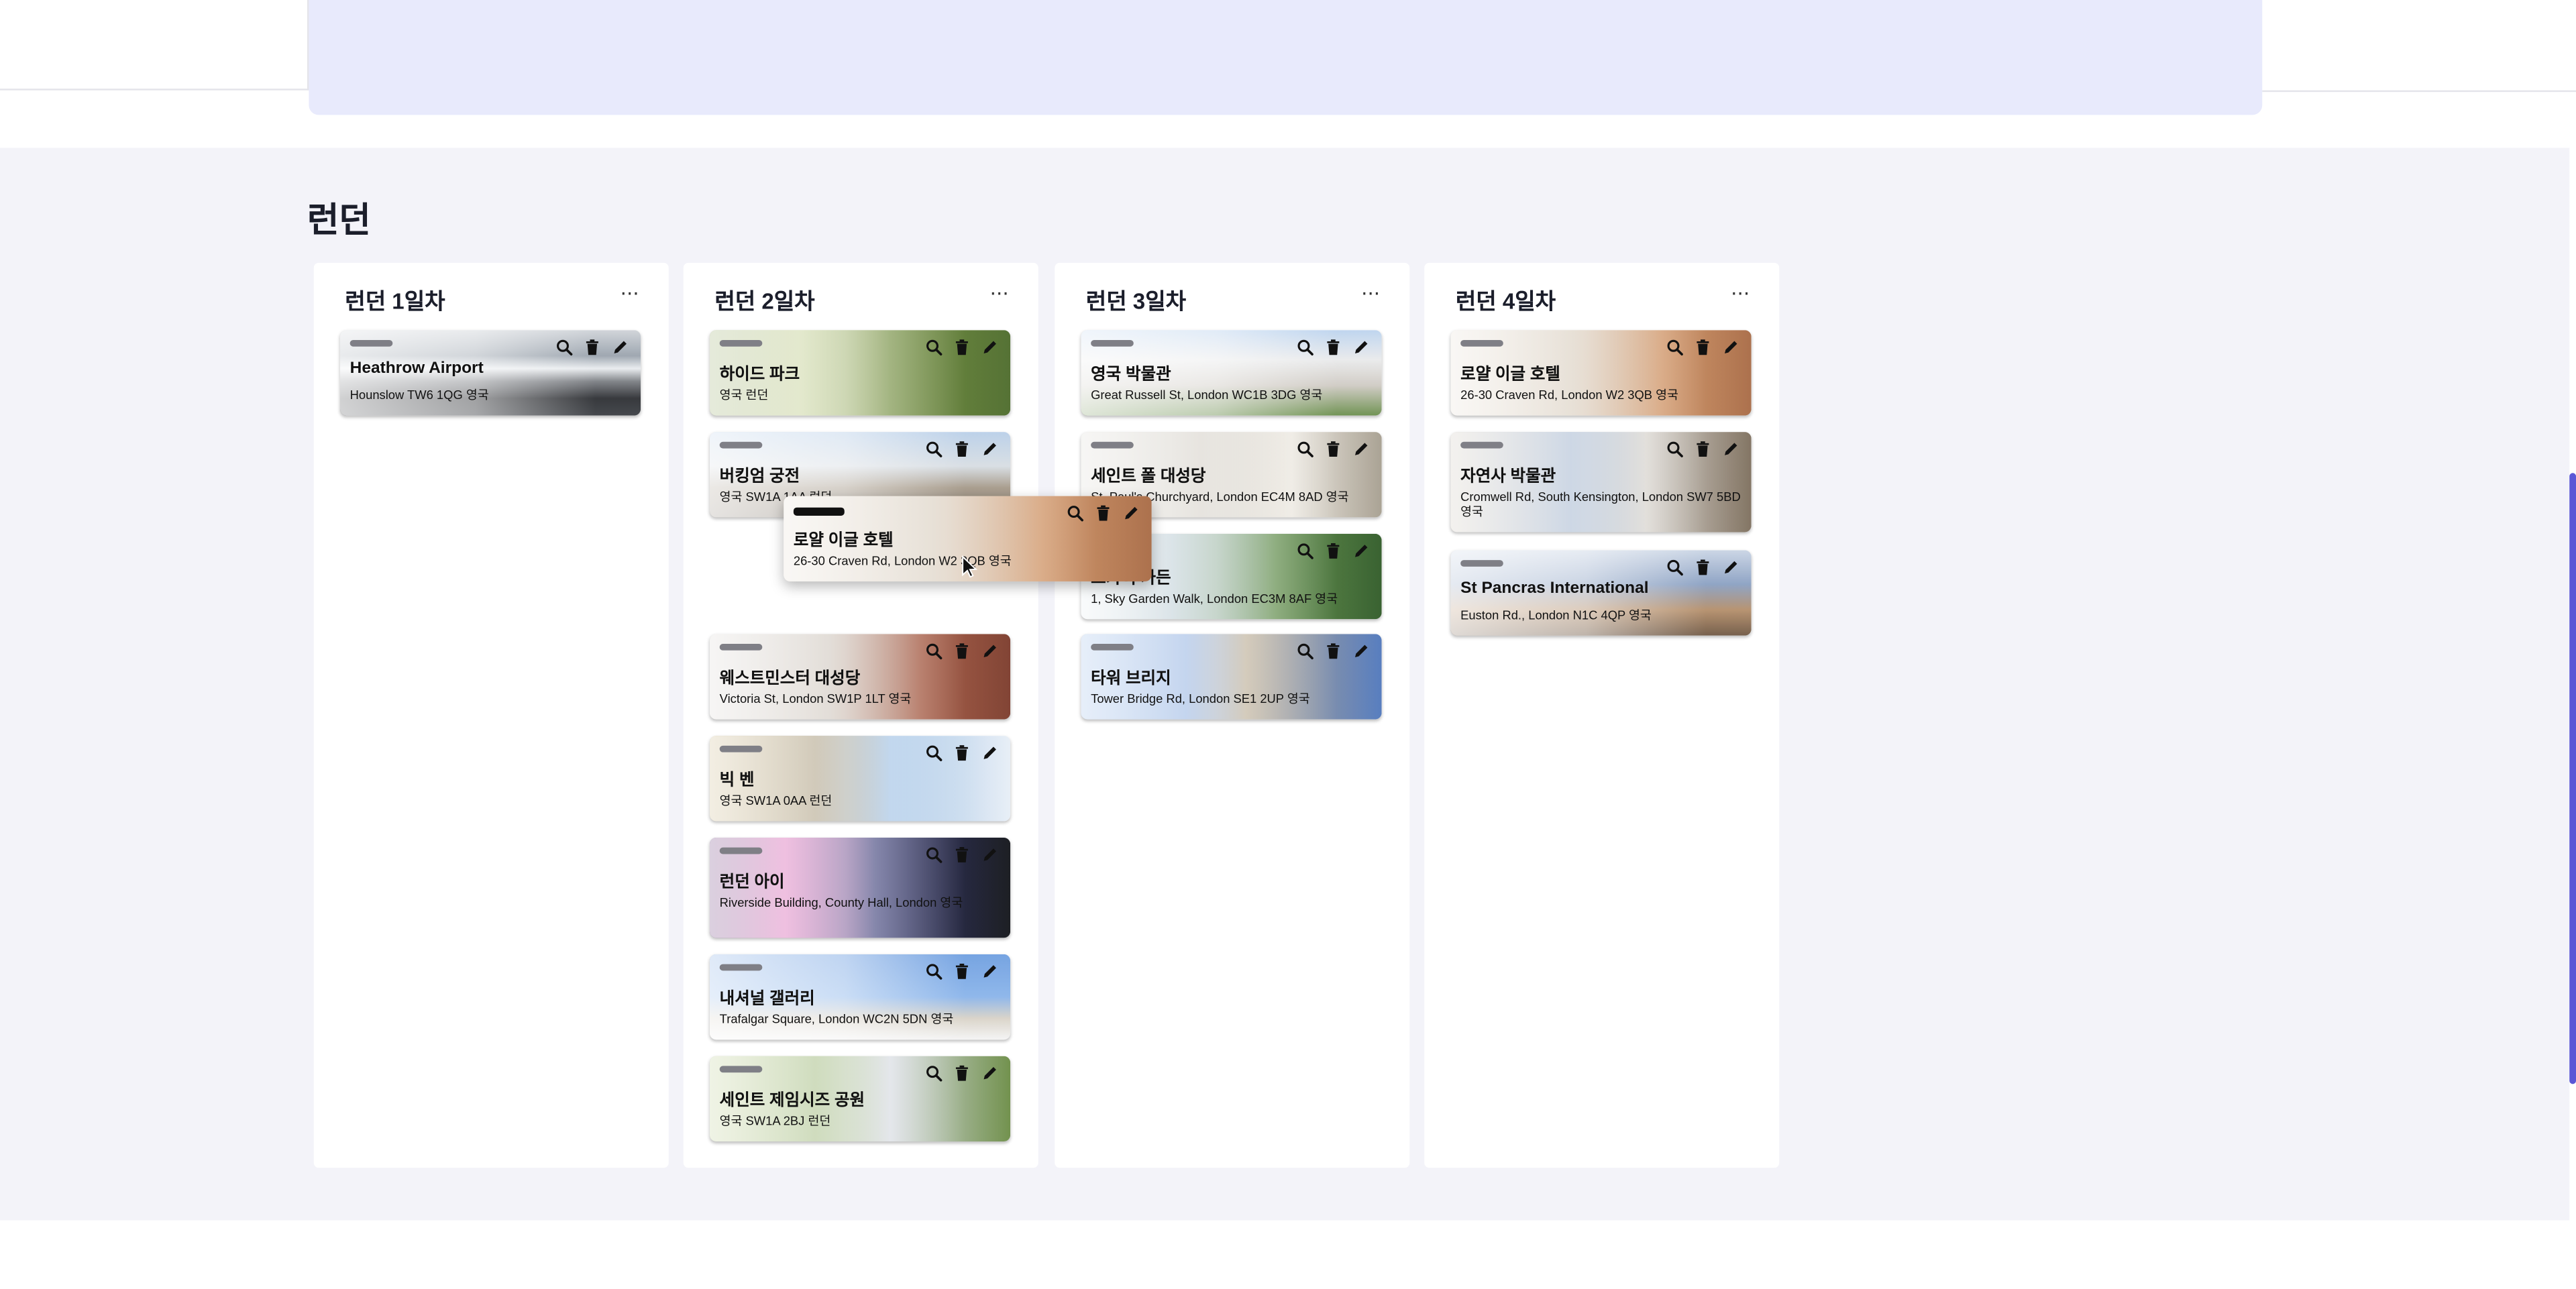 Image resolution: width=2576 pixels, height=1289 pixels. Describe the element at coordinates (154, 46) in the screenshot. I see `top-left-panel` at that location.